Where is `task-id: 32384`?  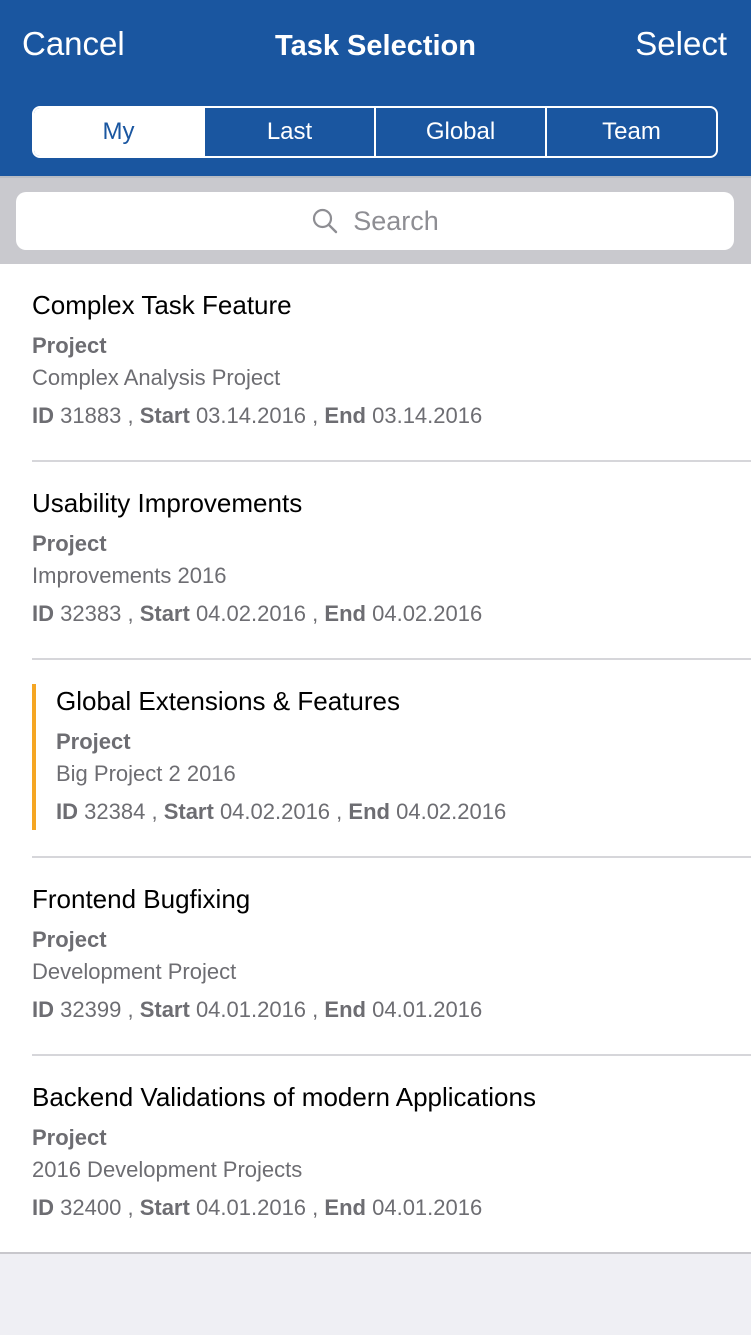 task-id: 32384 is located at coordinates (115, 811).